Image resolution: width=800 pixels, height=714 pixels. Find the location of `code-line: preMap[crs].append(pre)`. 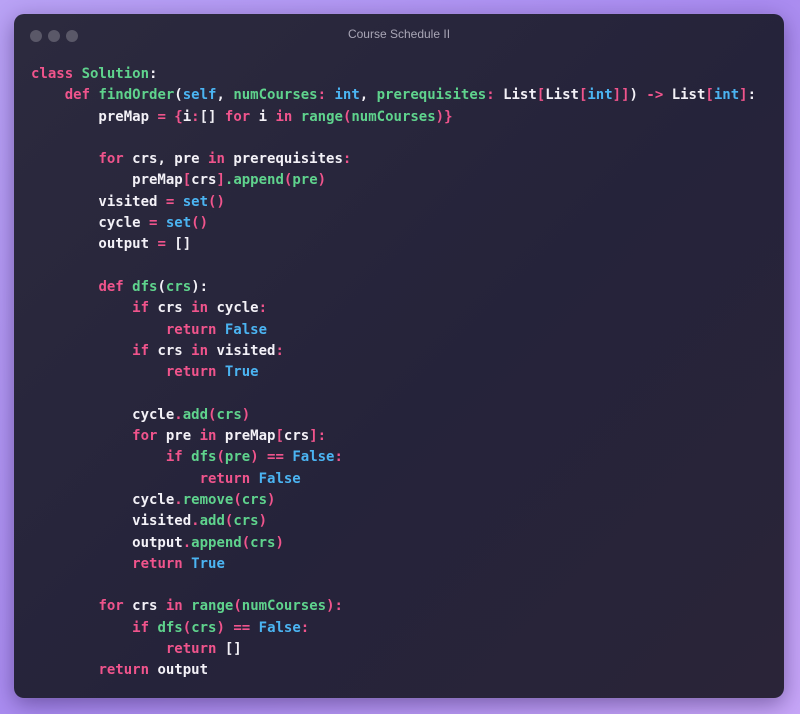

code-line: preMap[crs].append(pre) is located at coordinates (393, 180).